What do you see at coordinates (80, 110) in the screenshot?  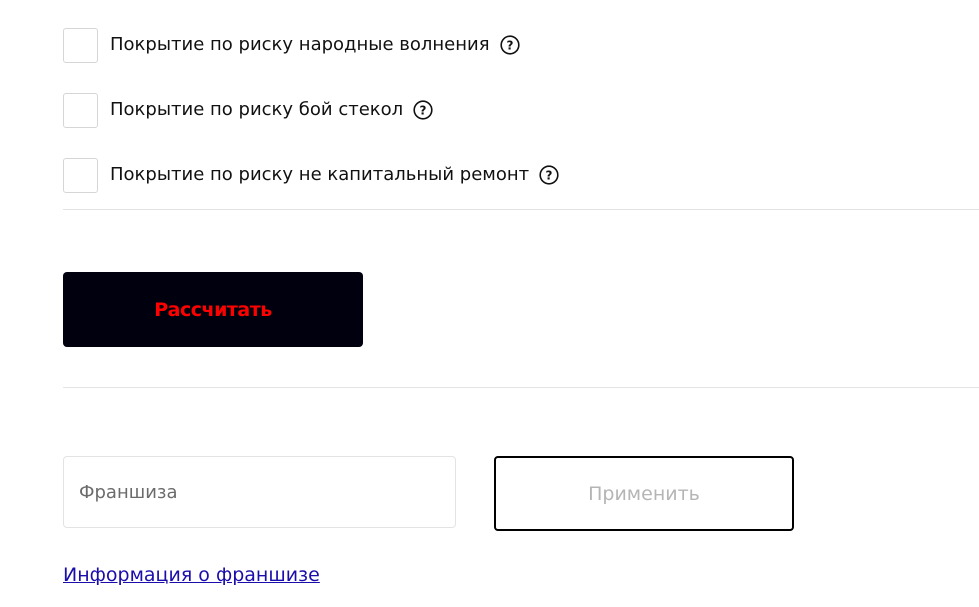 I see `coverage-checkbox-glass` at bounding box center [80, 110].